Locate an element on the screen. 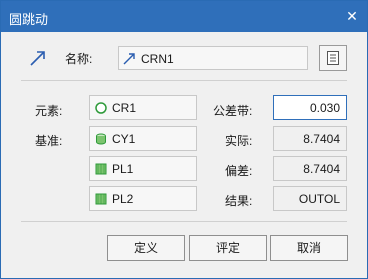 This screenshot has width=368, height=279. element-circle-item: CR1 is located at coordinates (143, 107).